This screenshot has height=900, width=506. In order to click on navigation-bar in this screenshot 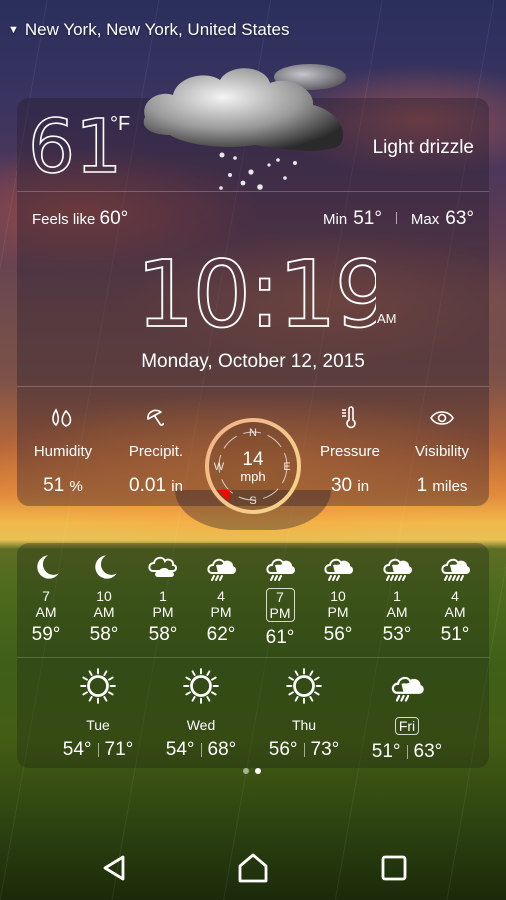, I will do `click(253, 868)`.